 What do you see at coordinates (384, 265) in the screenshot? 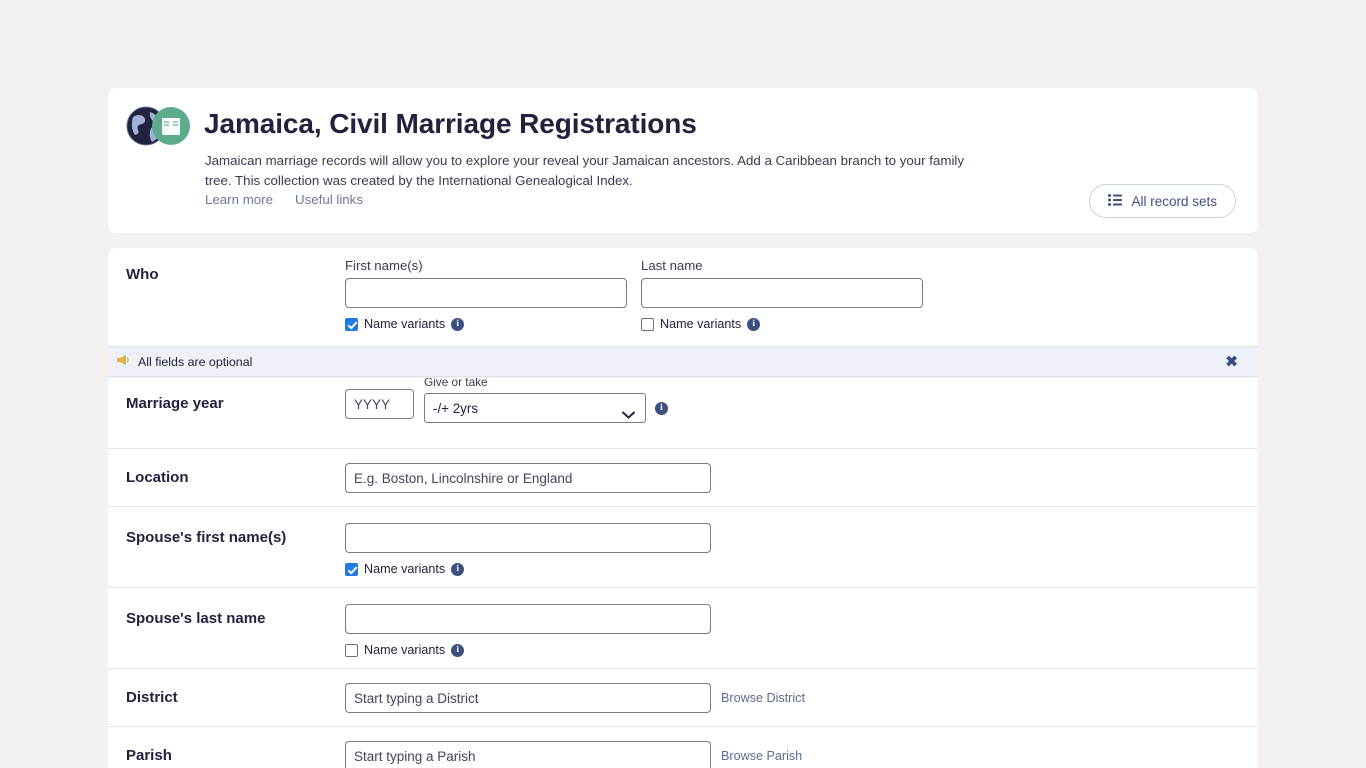
I see `first-name-label: First name(s)` at bounding box center [384, 265].